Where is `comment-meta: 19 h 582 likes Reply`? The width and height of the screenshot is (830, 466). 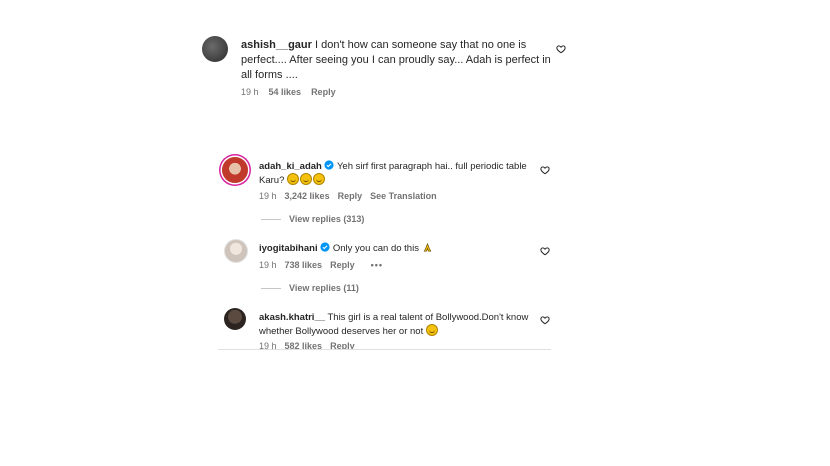 comment-meta: 19 h 582 likes Reply is located at coordinates (307, 345).